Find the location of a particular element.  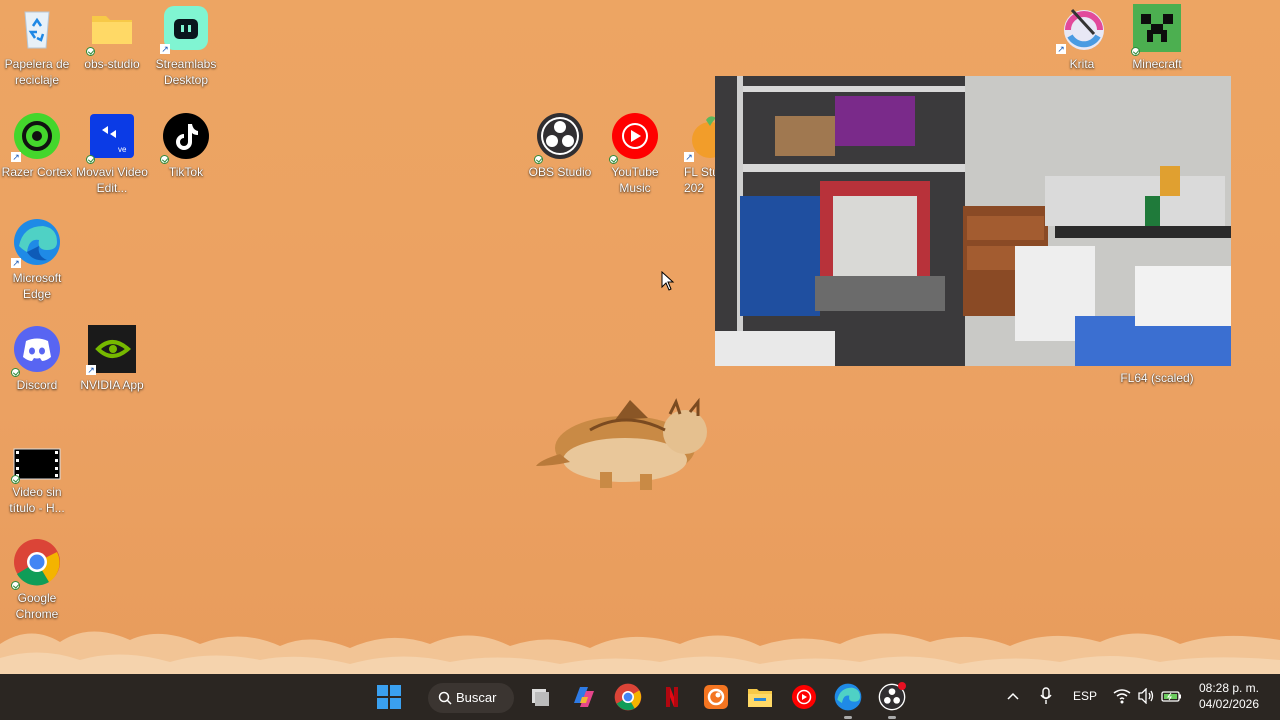

minecraft-image is located at coordinates (1156, 30).